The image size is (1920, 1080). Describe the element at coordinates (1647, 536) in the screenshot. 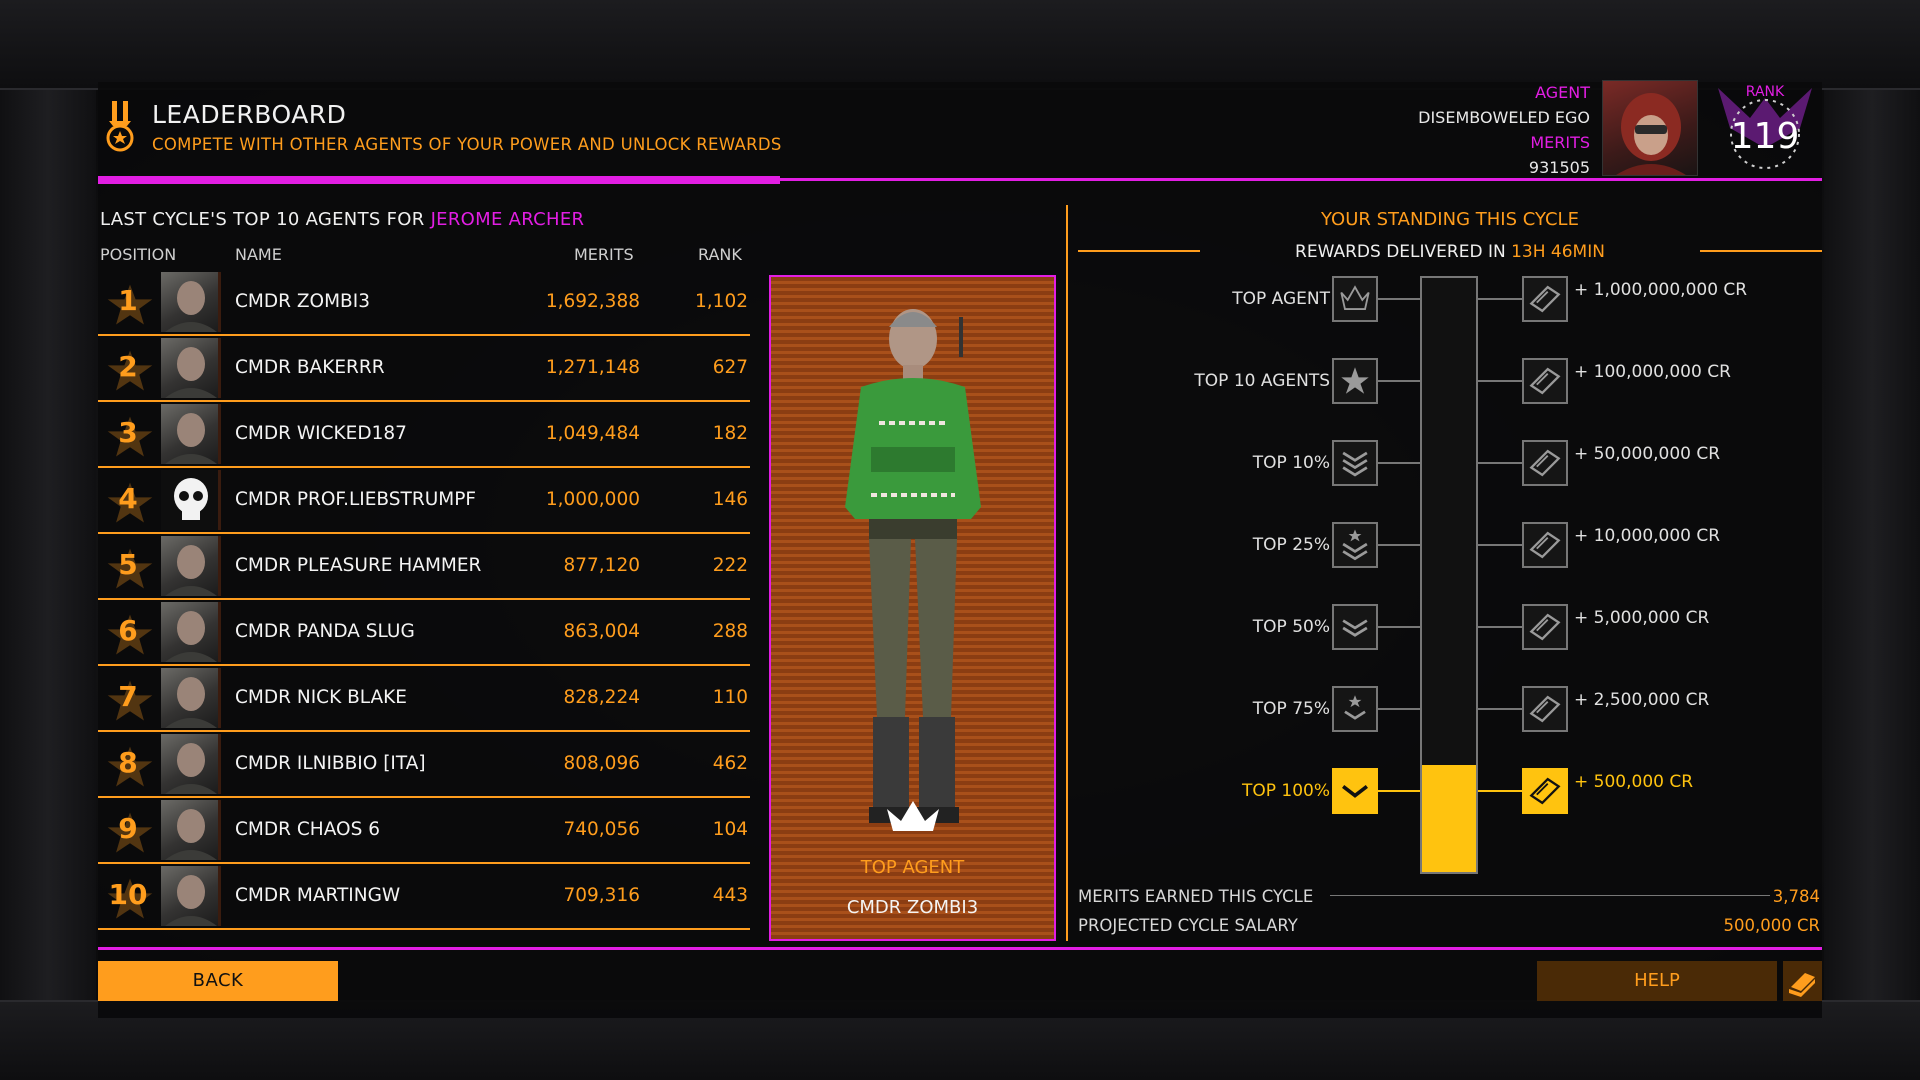

I see `tier-reward: + 10,000,000 CR` at that location.